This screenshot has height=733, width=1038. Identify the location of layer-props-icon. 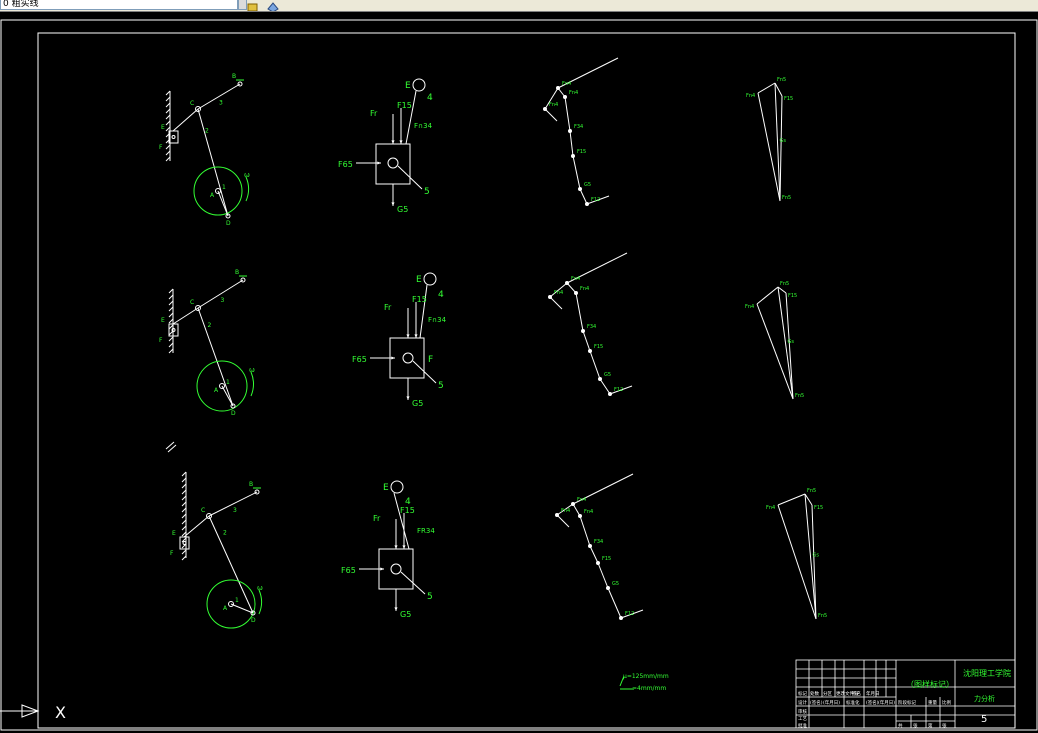
(273, 5).